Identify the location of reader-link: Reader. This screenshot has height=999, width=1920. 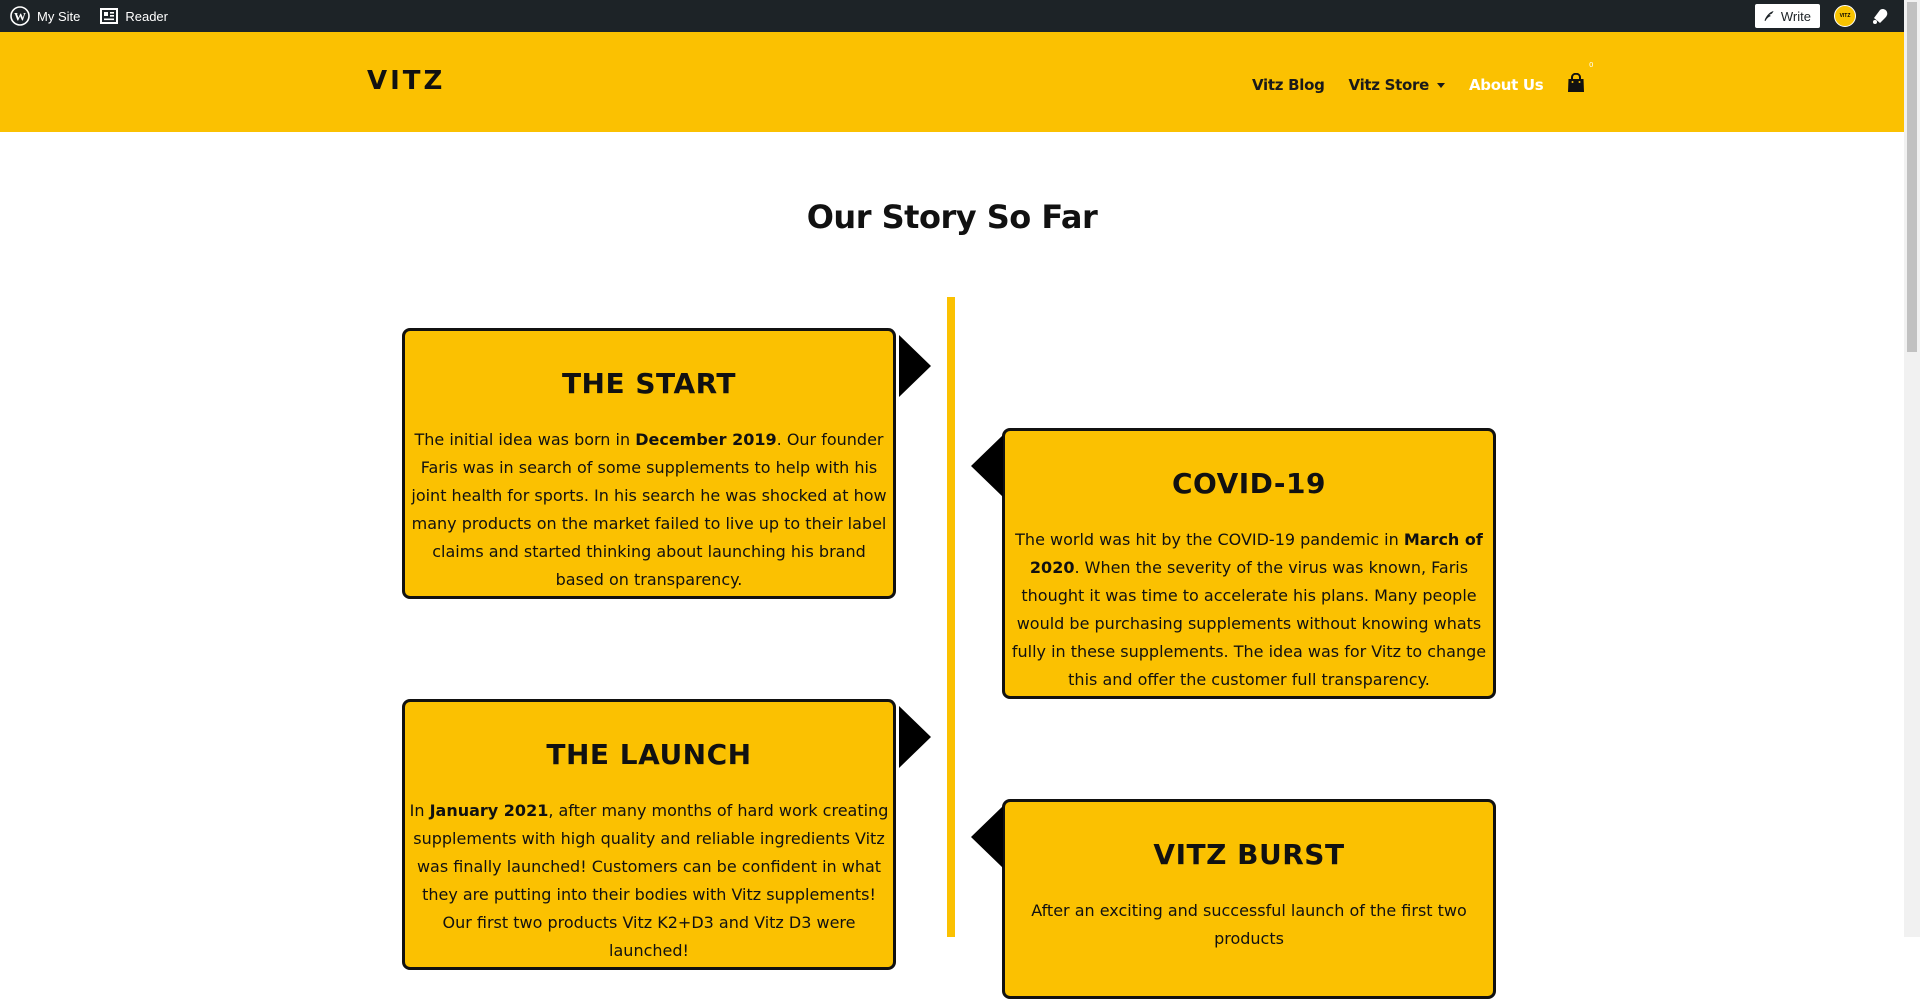
(134, 16).